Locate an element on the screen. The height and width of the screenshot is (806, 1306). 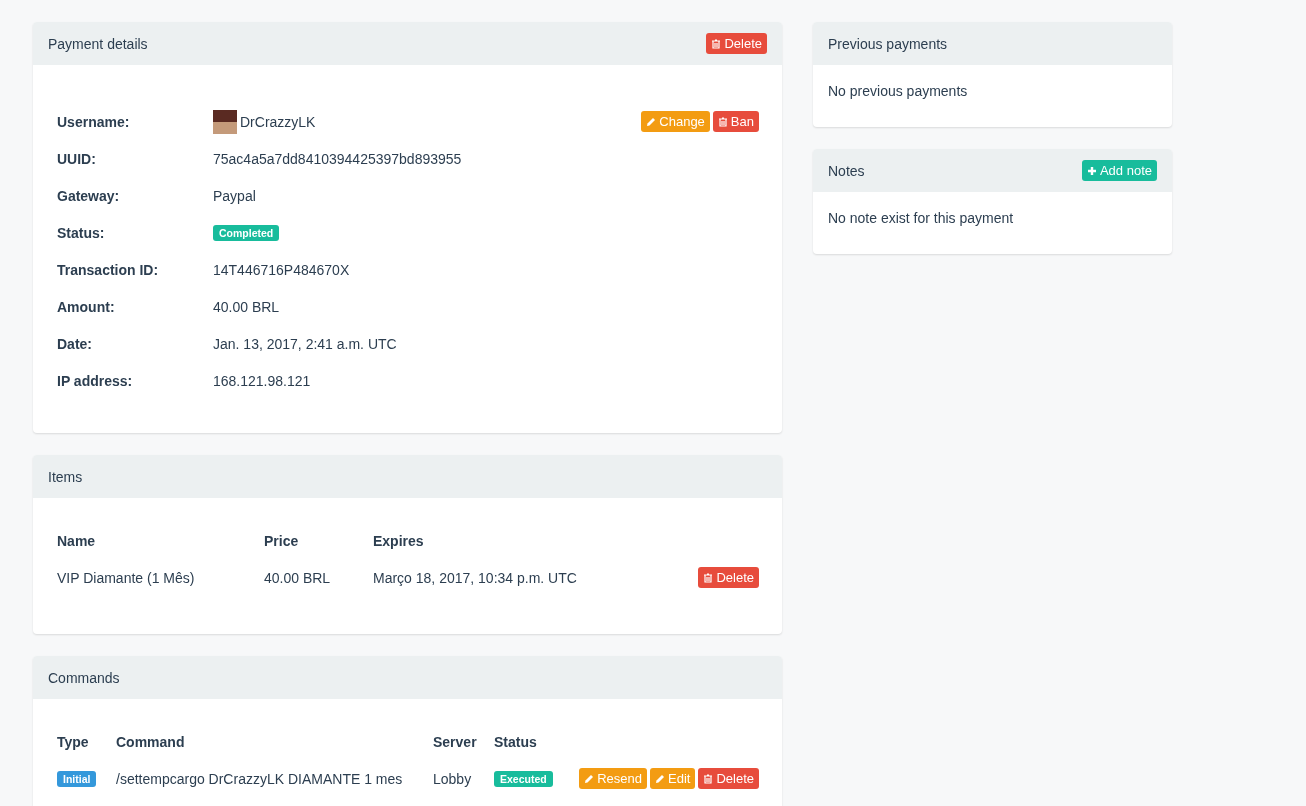
detail-label: UUID: is located at coordinates (77, 158).